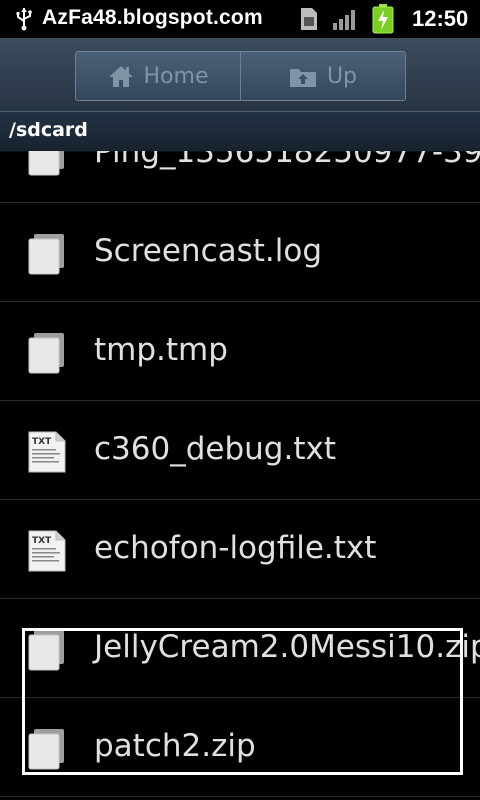 This screenshot has height=800, width=480. What do you see at coordinates (287, 160) in the screenshot?
I see `file-name: Ping_1356518250977-39` at bounding box center [287, 160].